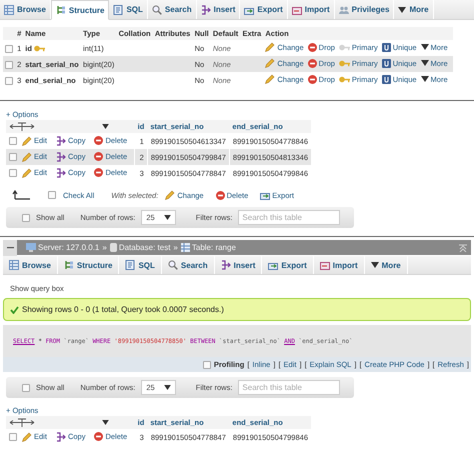  Describe the element at coordinates (463, 248) in the screenshot. I see `double-caret-up-icon` at that location.